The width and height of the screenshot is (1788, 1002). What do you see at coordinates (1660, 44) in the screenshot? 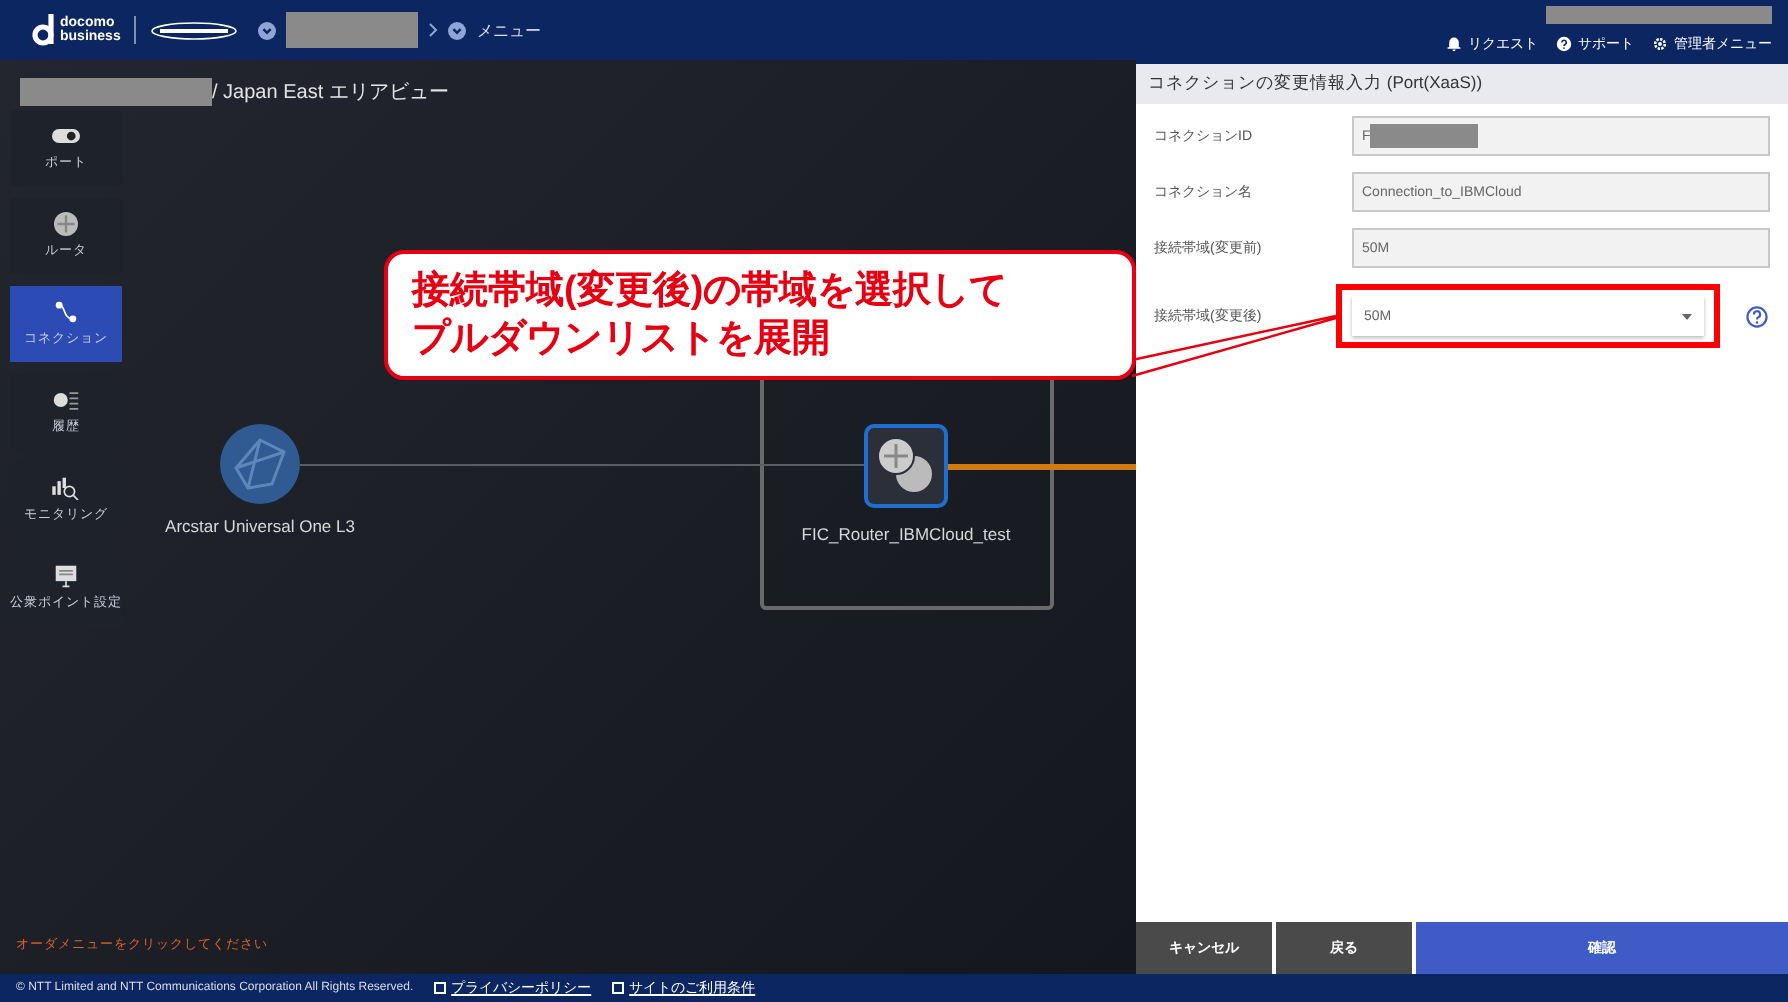
I see `settings-icon` at bounding box center [1660, 44].